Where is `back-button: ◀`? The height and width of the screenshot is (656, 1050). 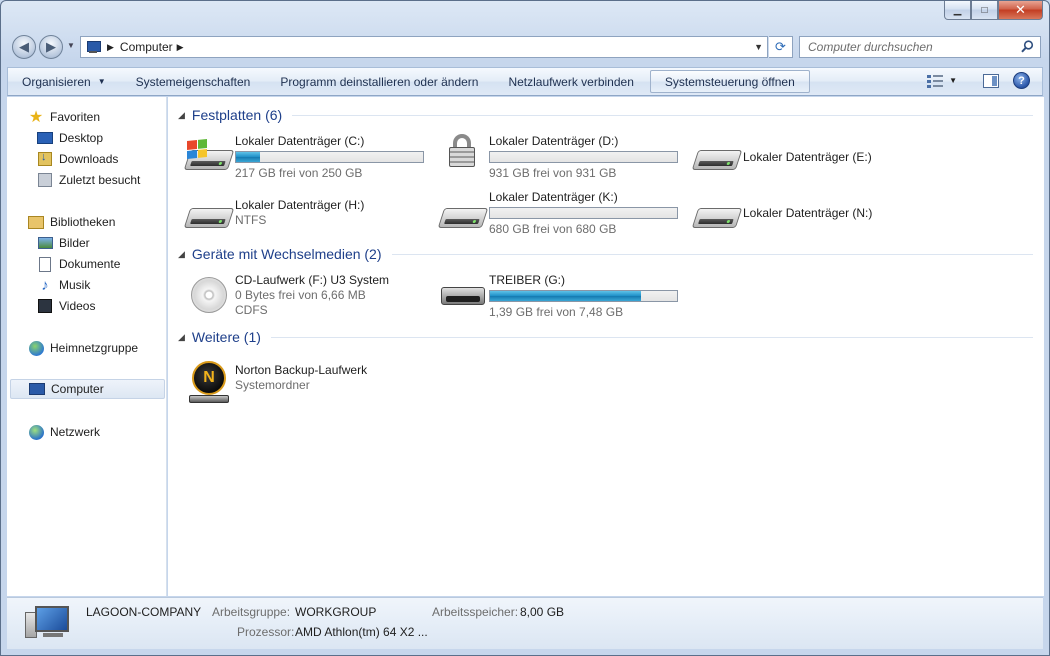
back-button: ◀ is located at coordinates (24, 47).